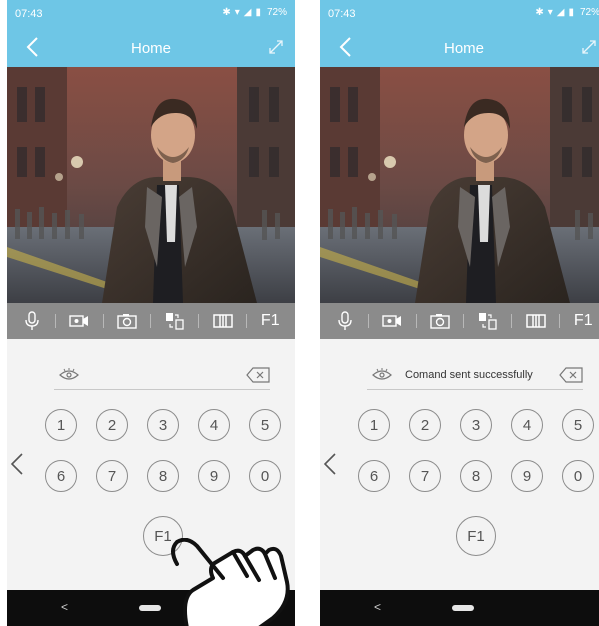  Describe the element at coordinates (230, 582) in the screenshot. I see `tap-hand-icon` at that location.